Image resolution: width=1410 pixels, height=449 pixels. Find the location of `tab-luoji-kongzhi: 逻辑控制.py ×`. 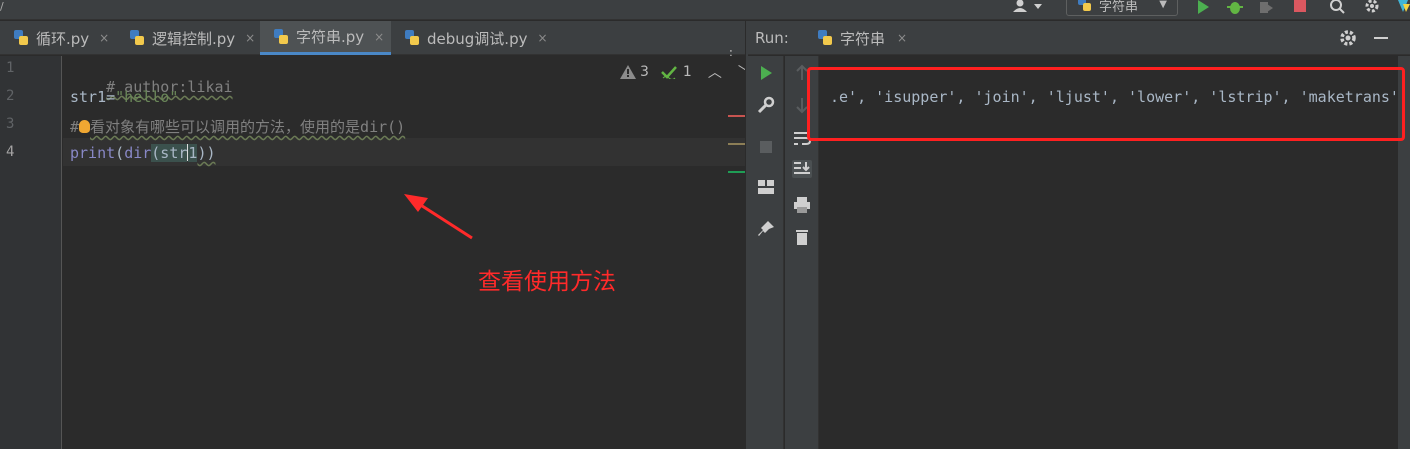

tab-luoji-kongzhi: 逻辑控制.py × is located at coordinates (188, 38).